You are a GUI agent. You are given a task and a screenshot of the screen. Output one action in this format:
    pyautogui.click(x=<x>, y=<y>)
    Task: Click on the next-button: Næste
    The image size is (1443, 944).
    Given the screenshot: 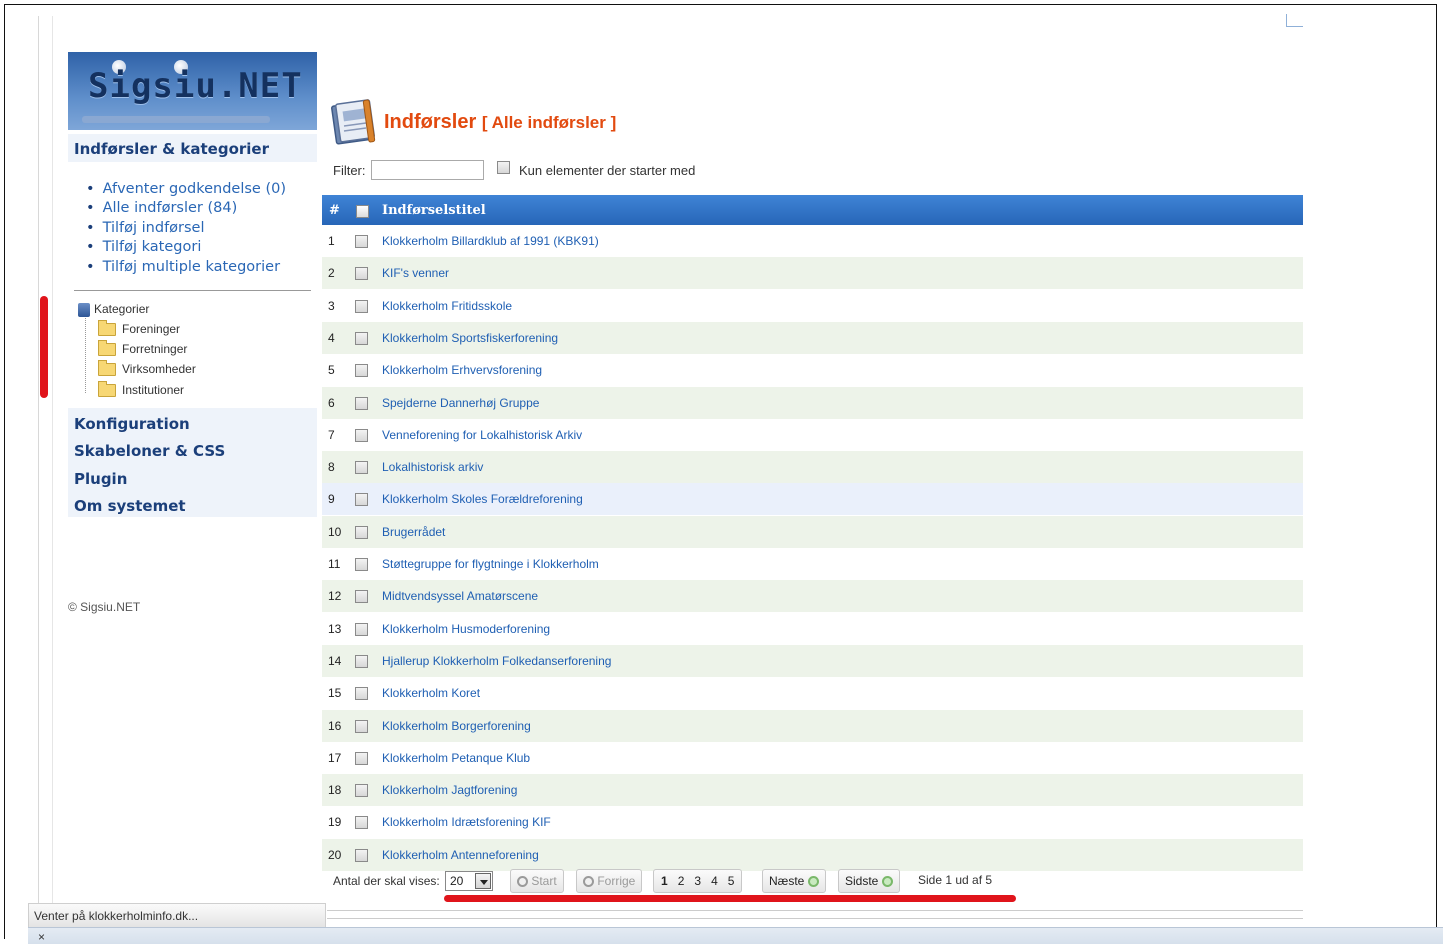 What is the action you would take?
    pyautogui.click(x=794, y=881)
    